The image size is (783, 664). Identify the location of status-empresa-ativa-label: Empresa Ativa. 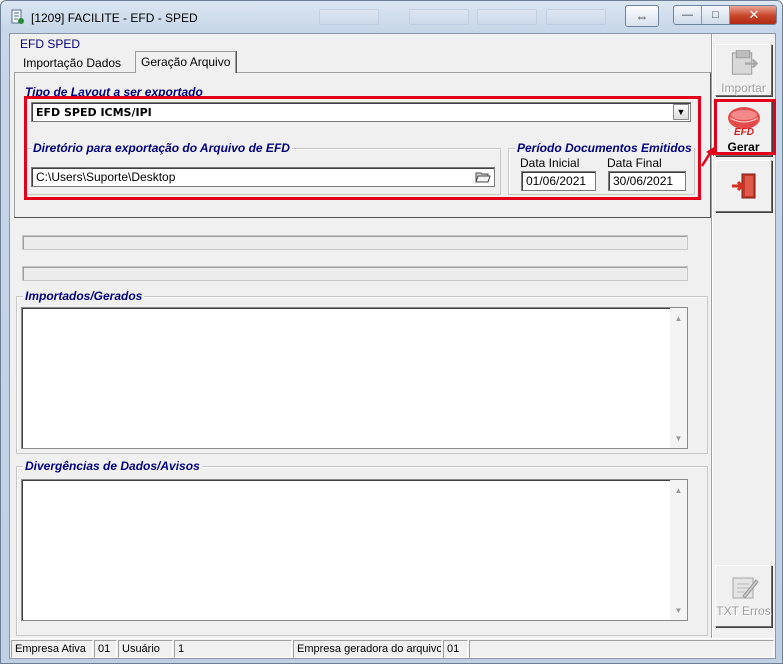
(52, 649).